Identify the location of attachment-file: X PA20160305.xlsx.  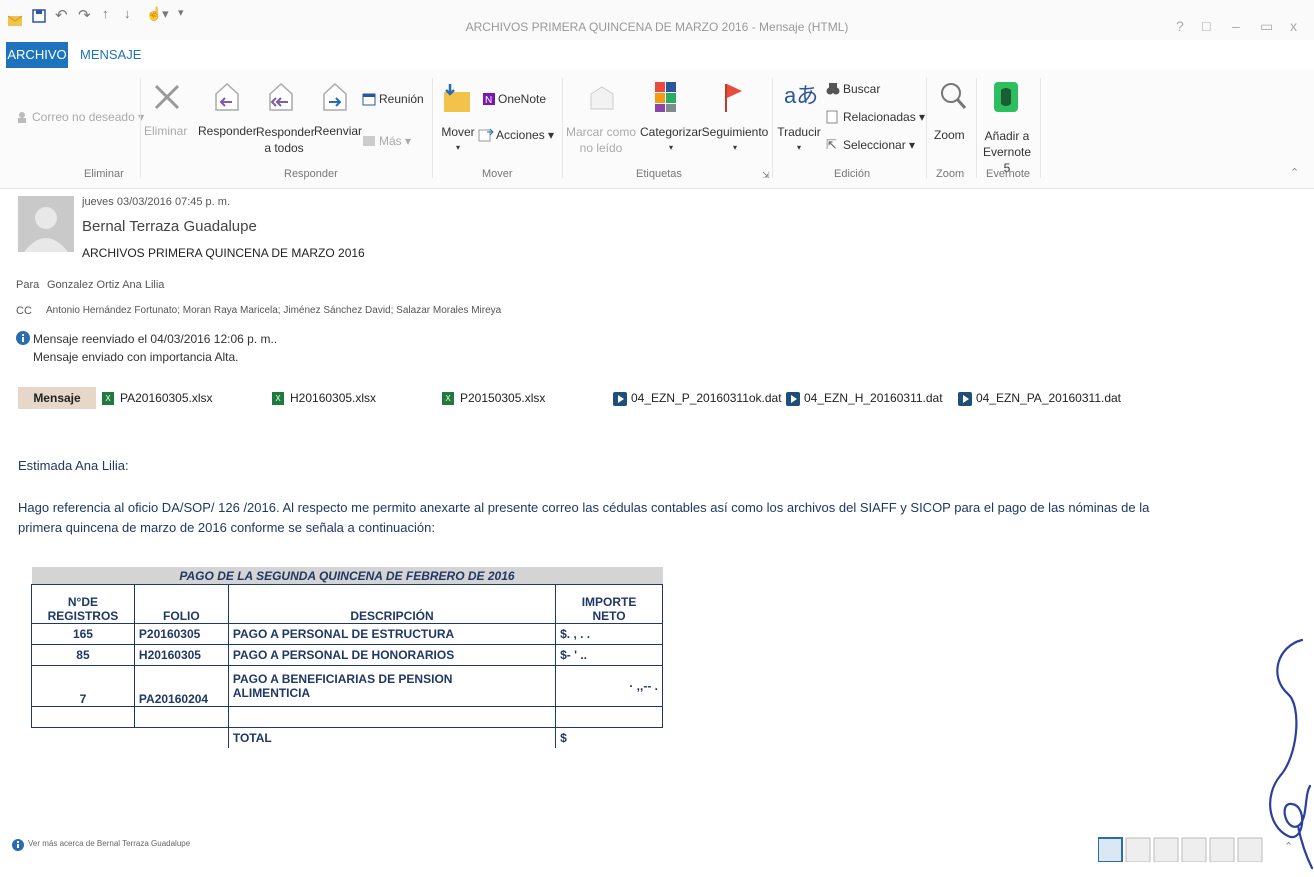
(157, 398).